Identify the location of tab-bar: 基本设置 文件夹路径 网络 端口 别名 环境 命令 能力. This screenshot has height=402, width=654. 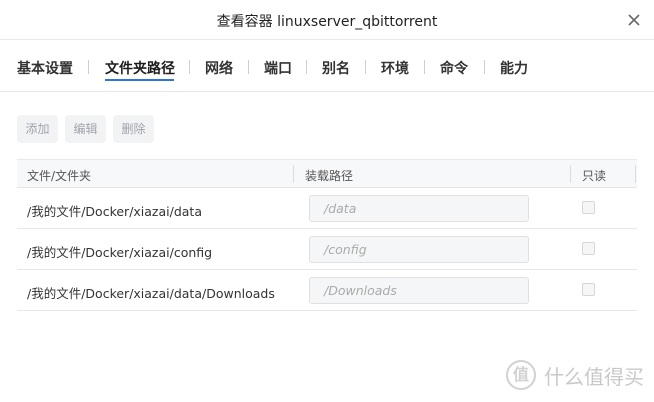
(327, 66).